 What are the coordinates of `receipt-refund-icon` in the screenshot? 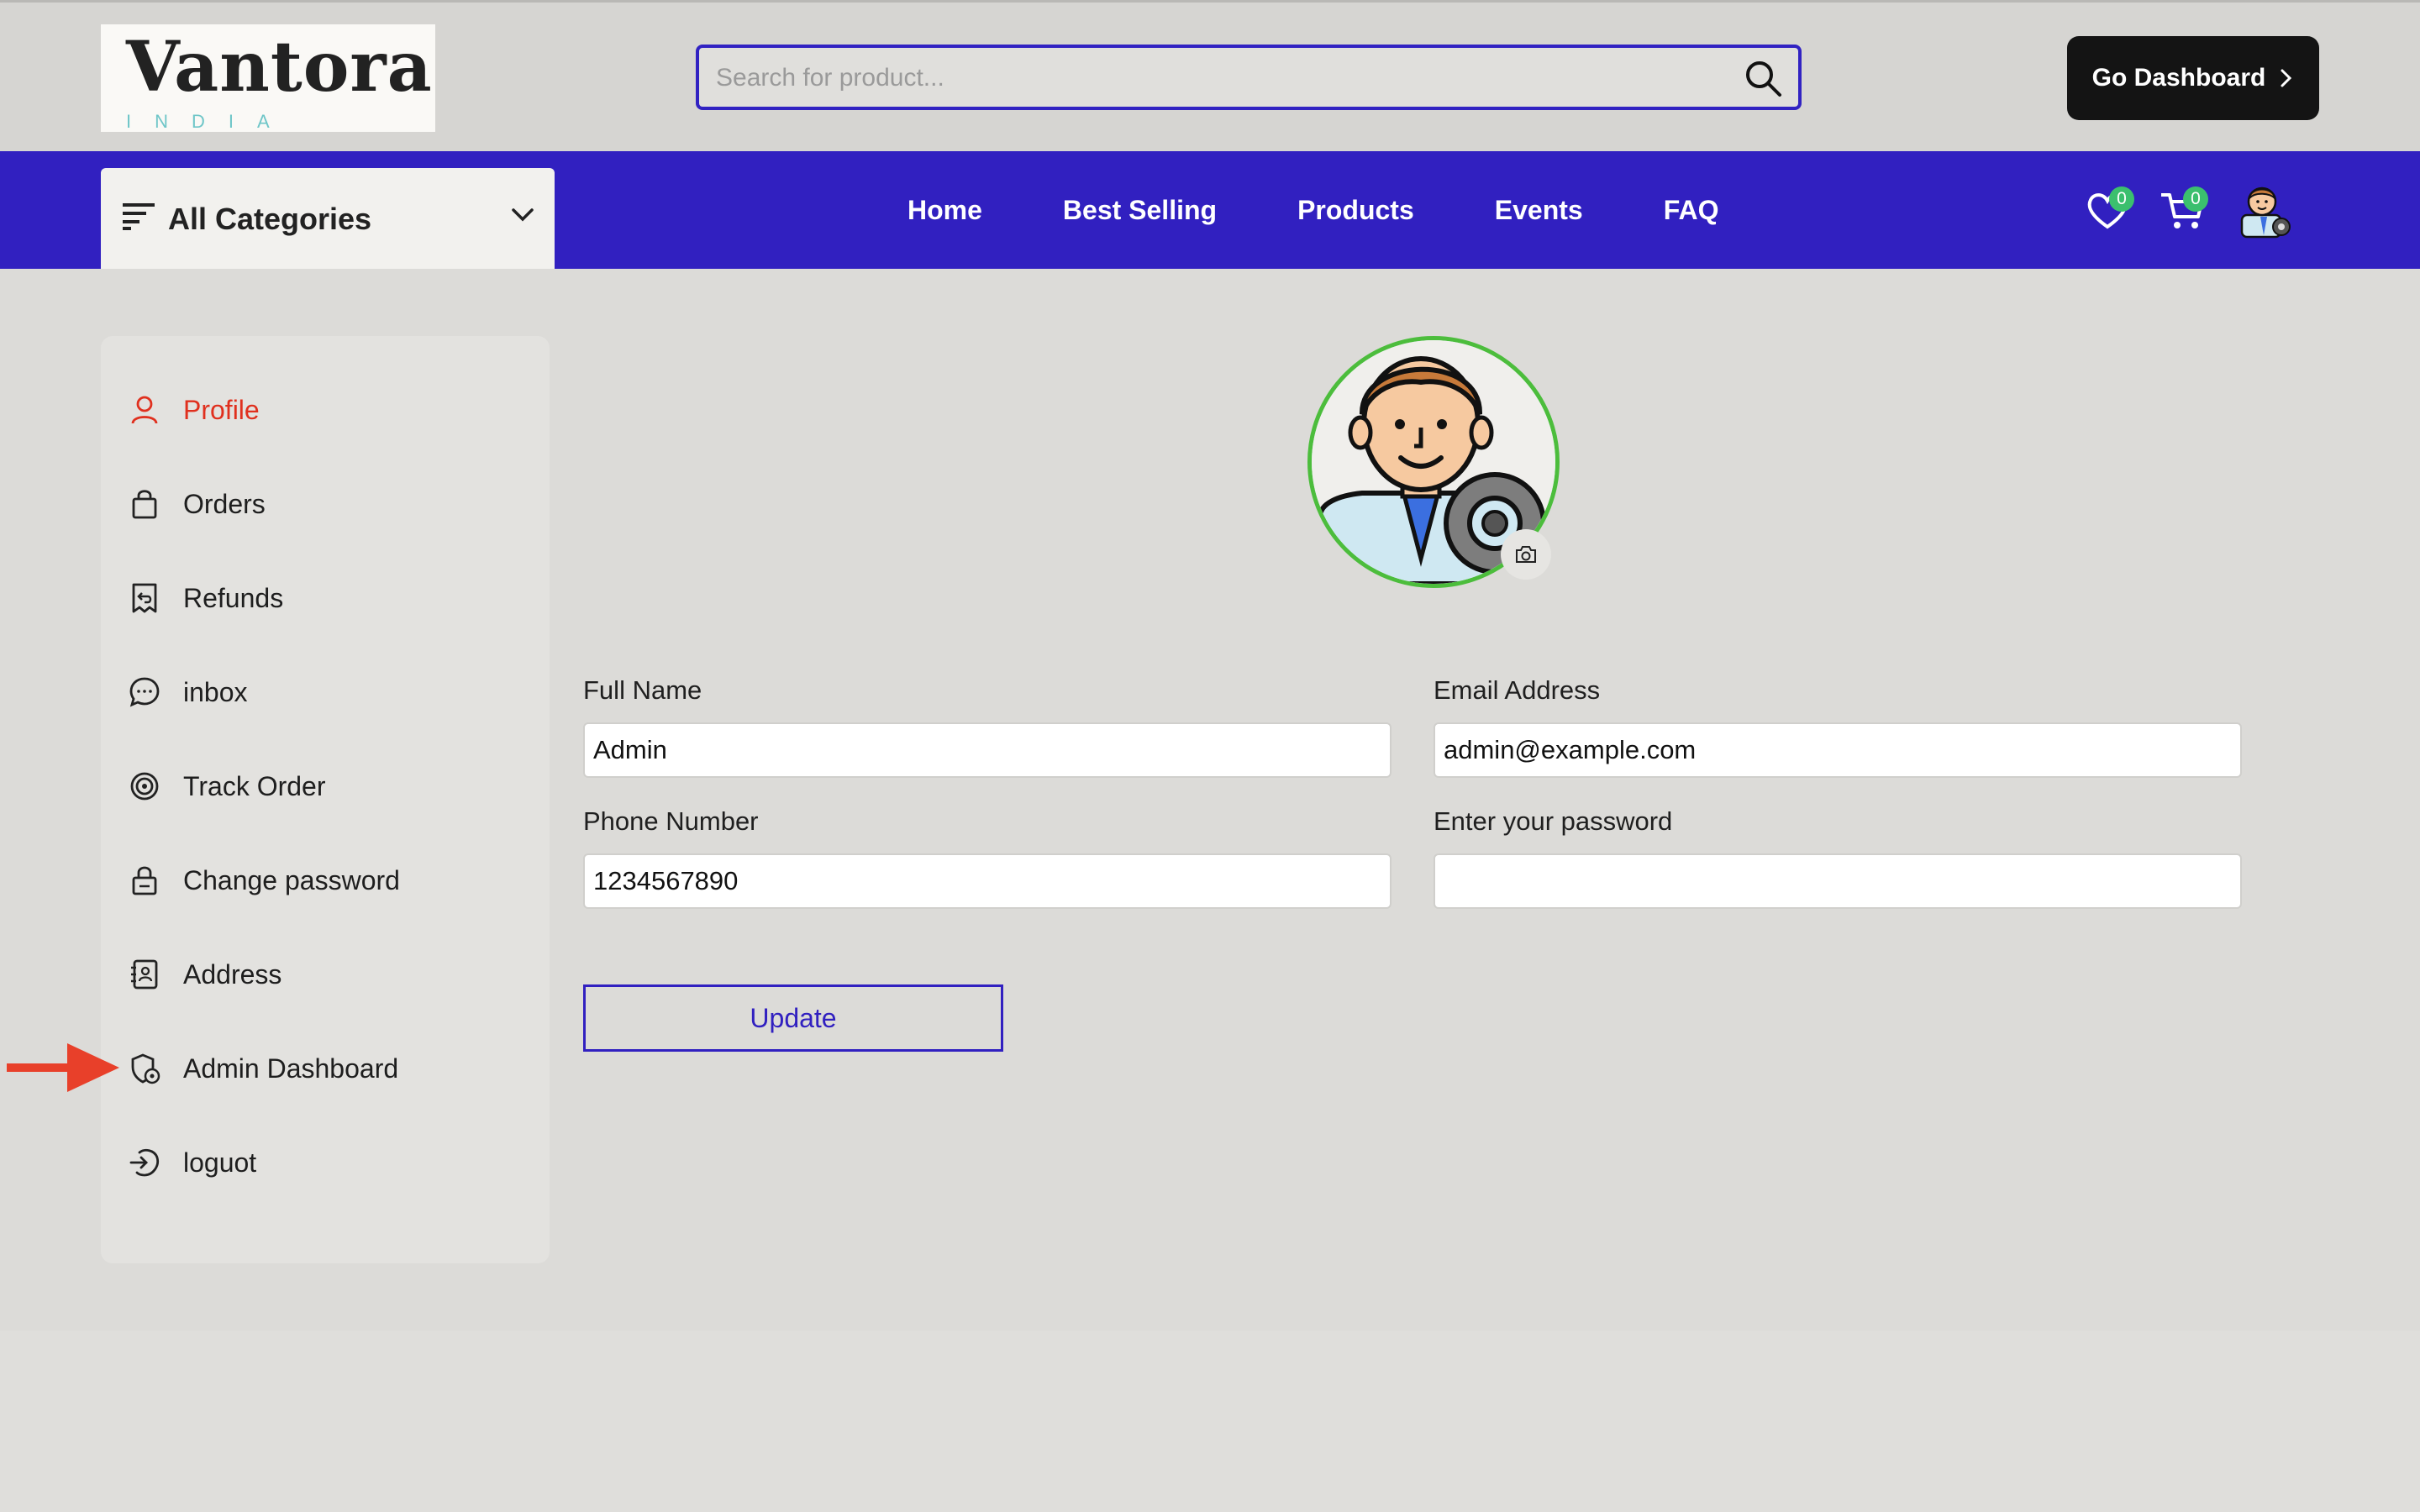 It's located at (144, 598).